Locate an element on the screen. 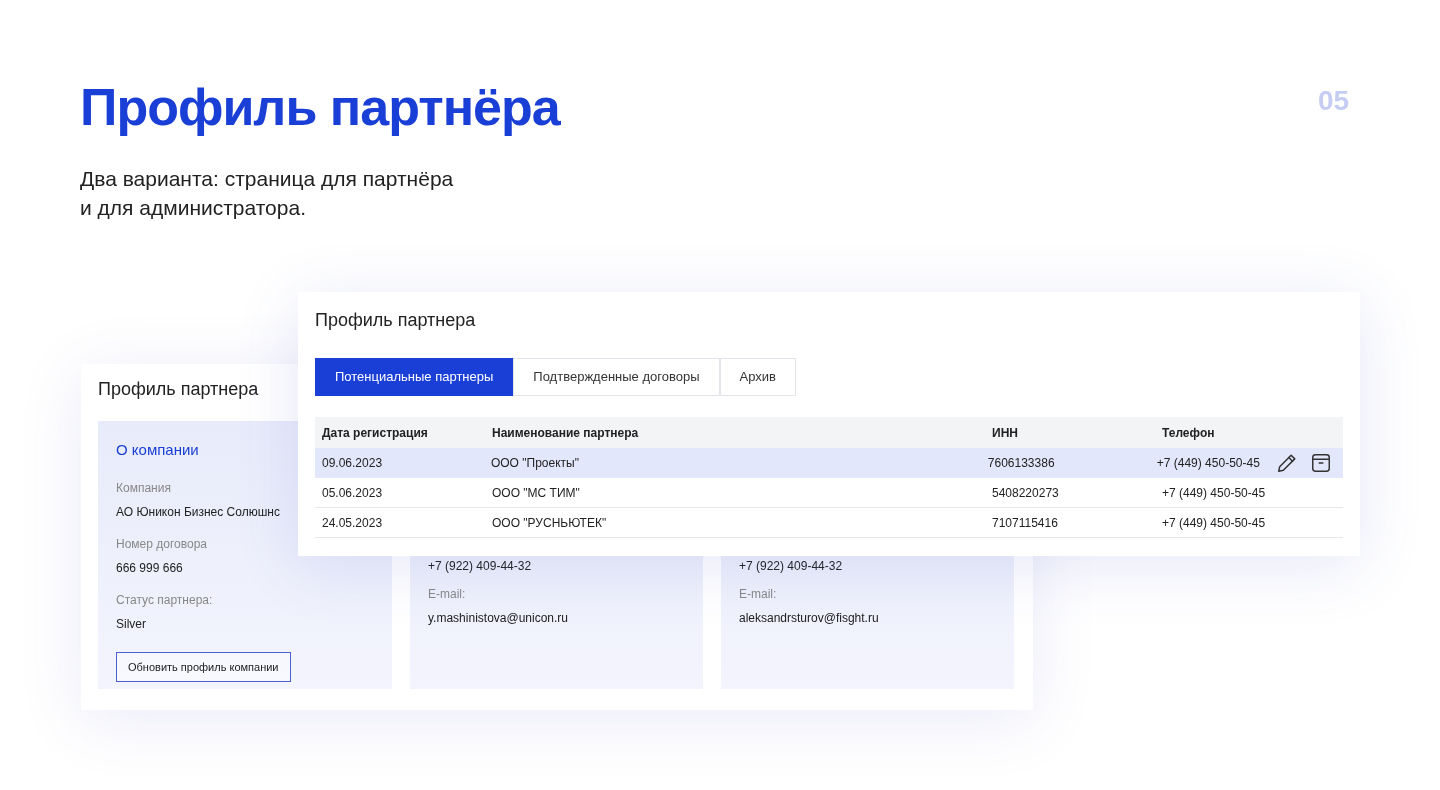 The height and width of the screenshot is (790, 1440). field-label: Статус партнера: is located at coordinates (164, 600).